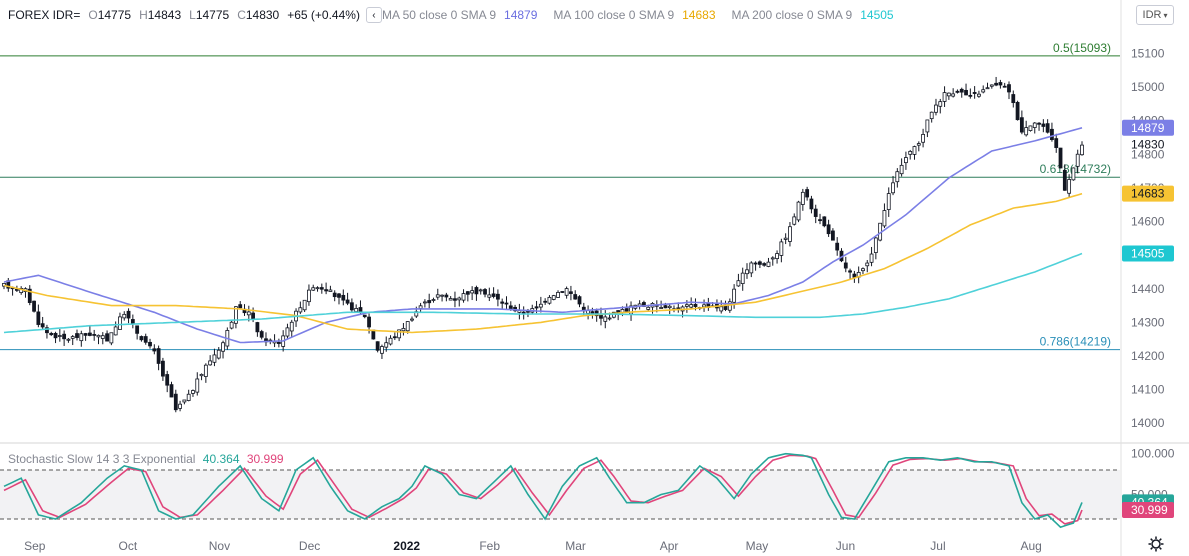 The width and height of the screenshot is (1189, 556). I want to click on low-value: 14775, so click(212, 15).